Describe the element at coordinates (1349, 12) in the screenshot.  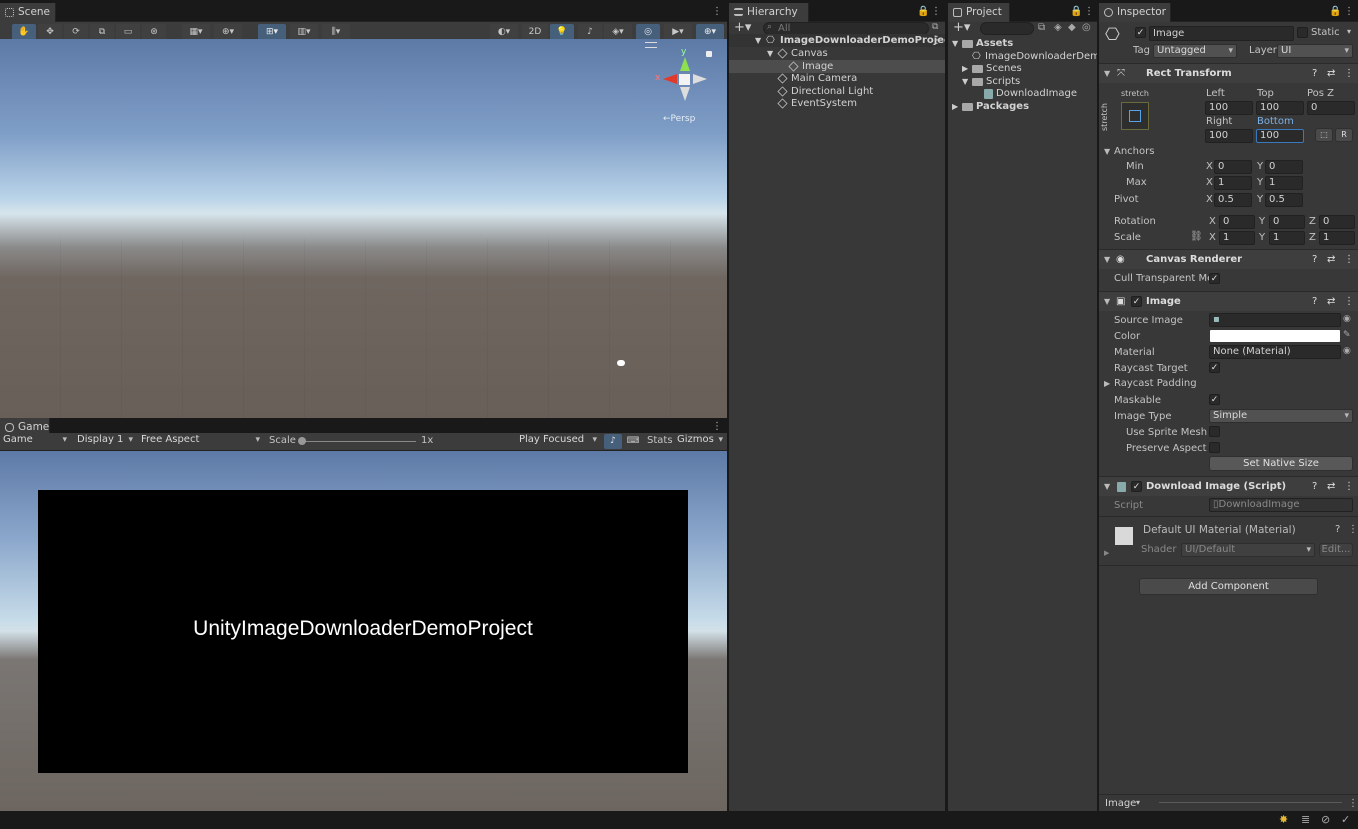
I see `inspector-tab-menu-icon: ⋮` at that location.